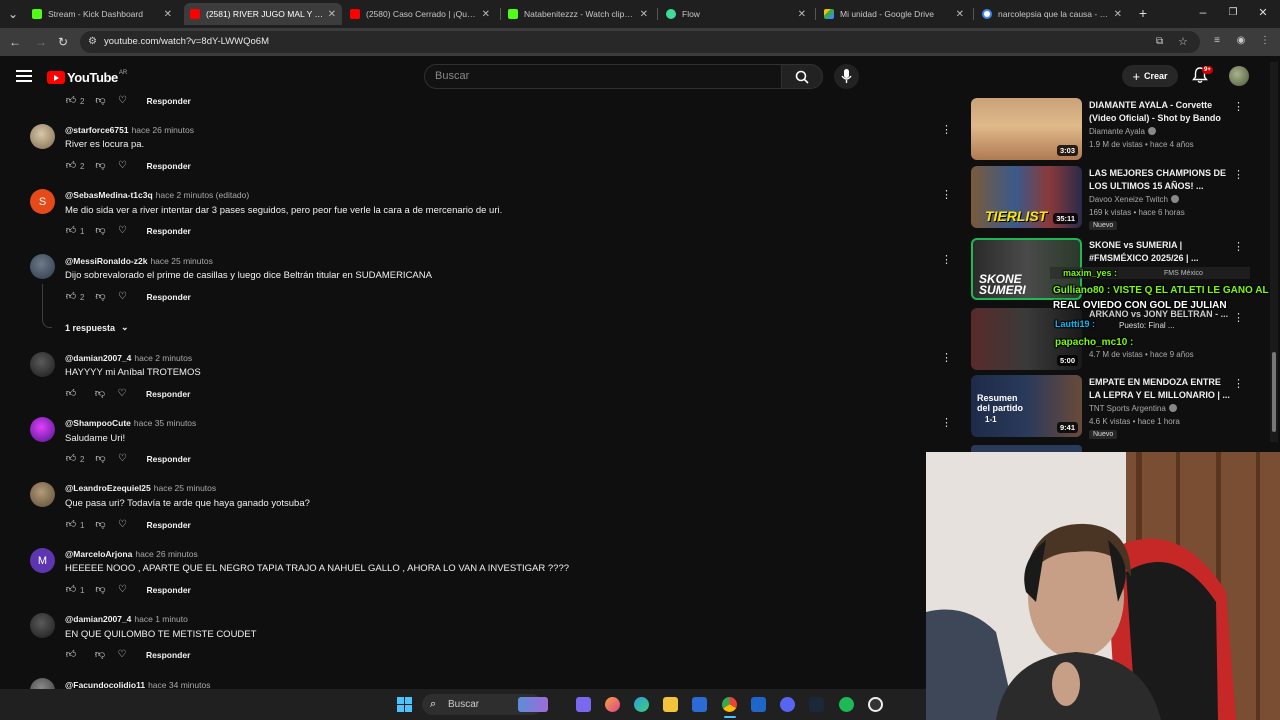 Image resolution: width=1280 pixels, height=720 pixels. What do you see at coordinates (641, 704) in the screenshot?
I see `edge-icon` at bounding box center [641, 704].